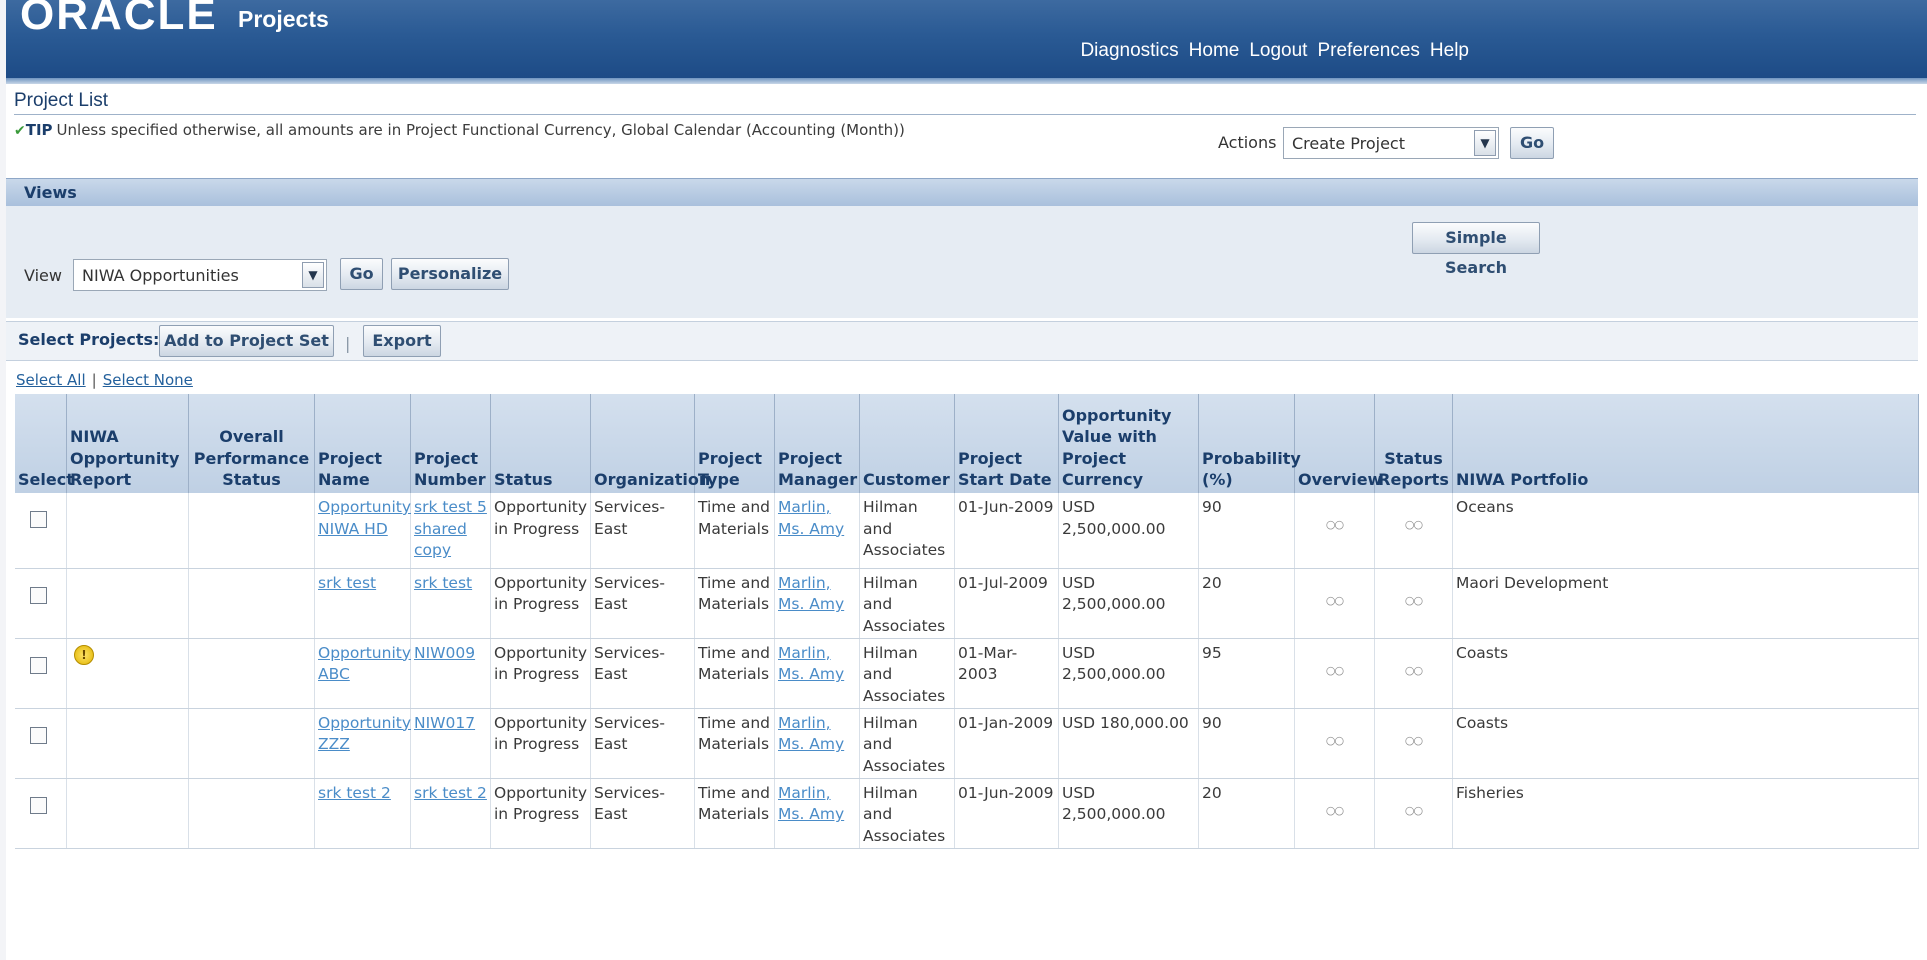 The height and width of the screenshot is (960, 1927). What do you see at coordinates (127, 673) in the screenshot?
I see `report-cell: !` at bounding box center [127, 673].